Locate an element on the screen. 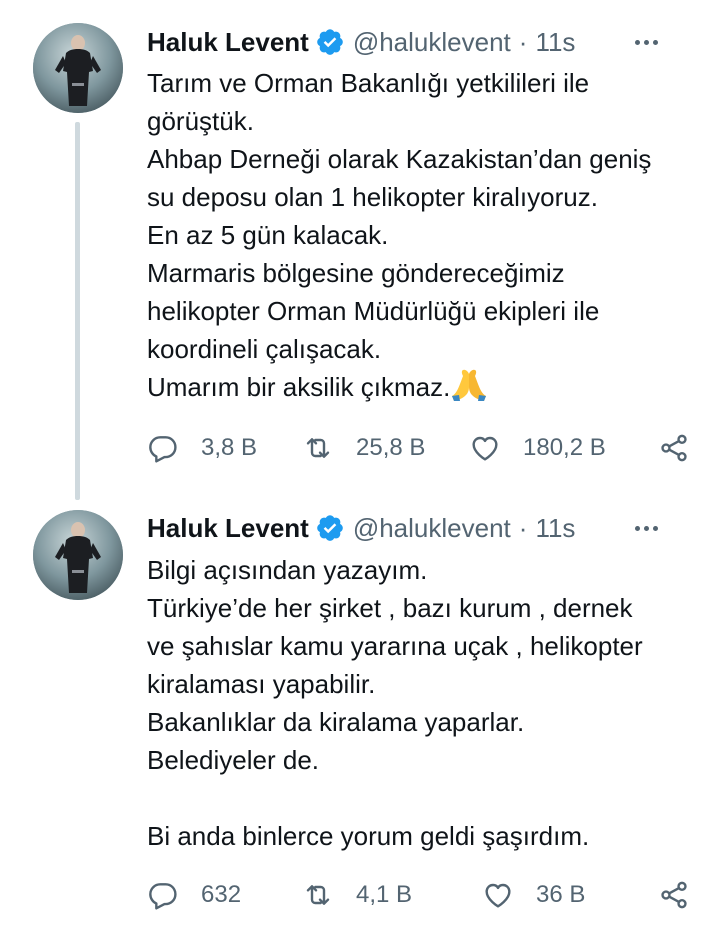  thread-connector-line is located at coordinates (77, 311).